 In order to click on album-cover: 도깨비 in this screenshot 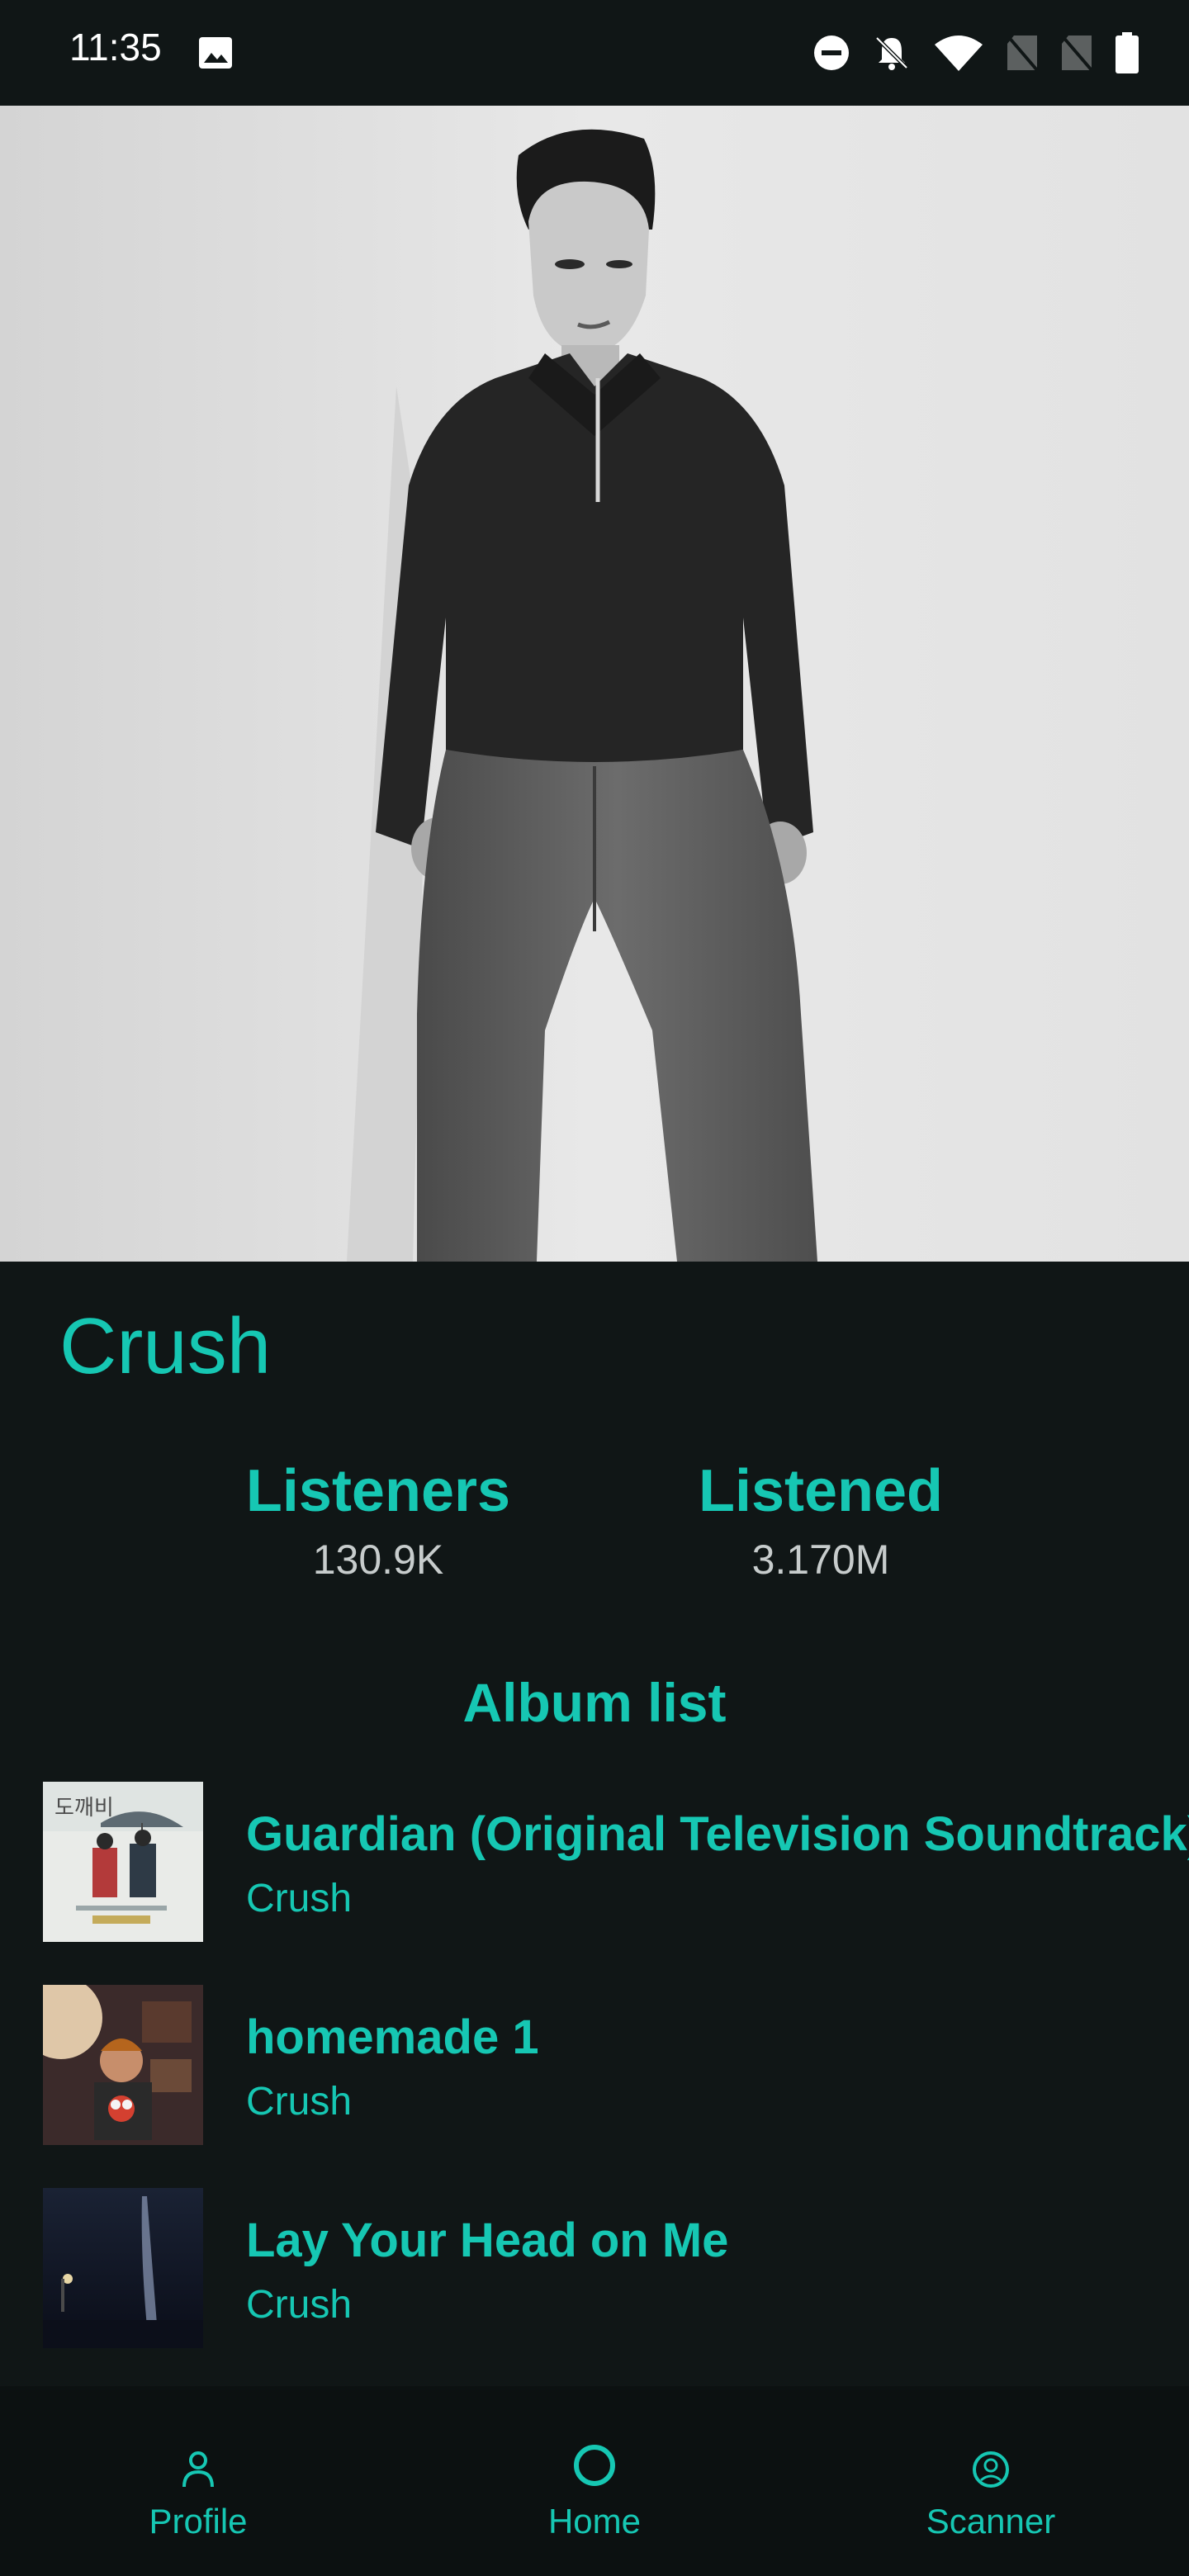, I will do `click(123, 1862)`.